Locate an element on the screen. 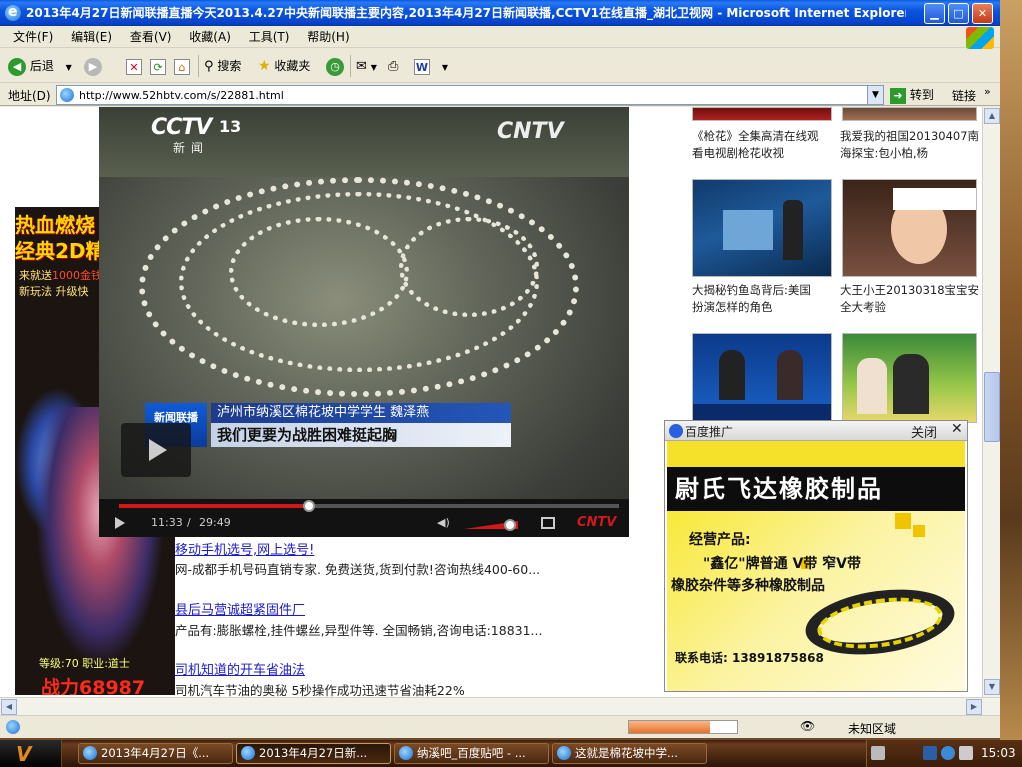 This screenshot has width=1022, height=767. mail-dropdown-icon: ▼ is located at coordinates (374, 67).